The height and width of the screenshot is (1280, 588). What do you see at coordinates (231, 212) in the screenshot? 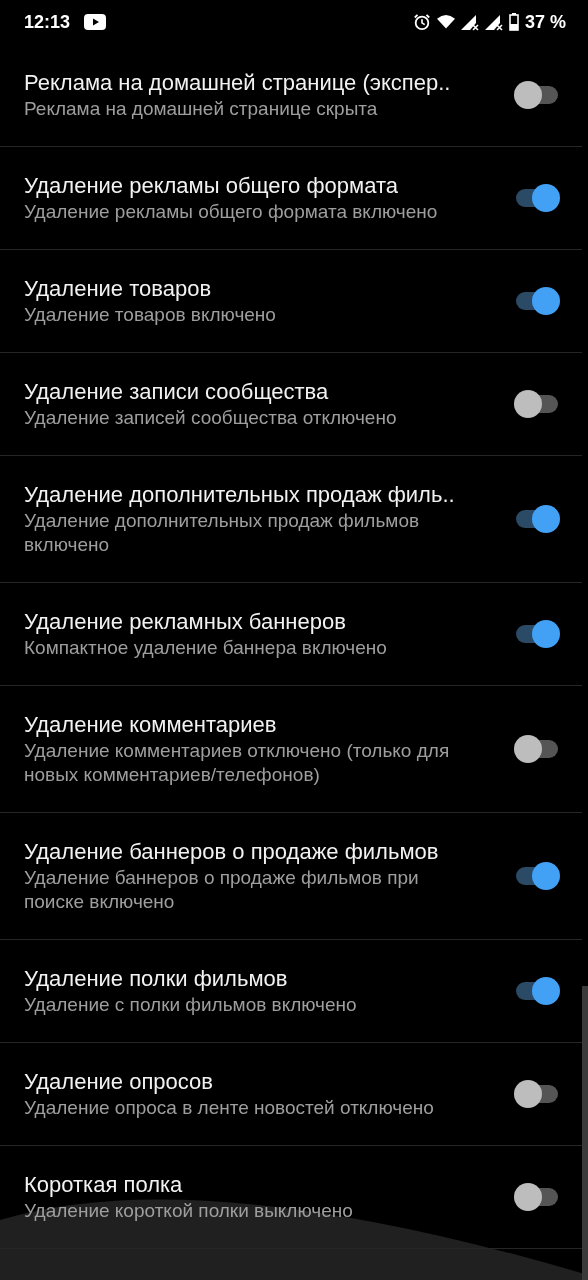
I see `setting-description: Удаление рекламы общего формата включено` at bounding box center [231, 212].